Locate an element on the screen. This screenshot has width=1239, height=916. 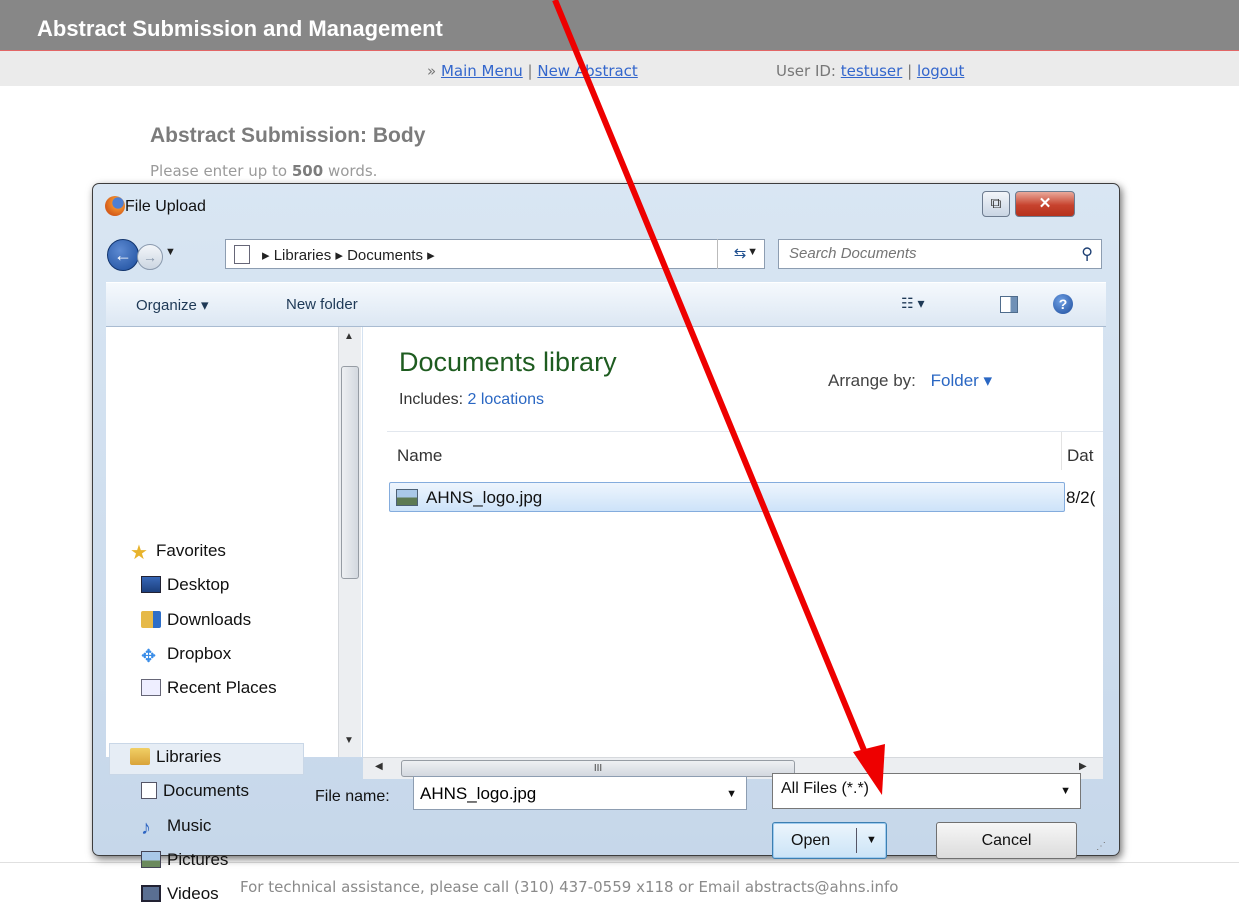
back-button: ← is located at coordinates (123, 255).